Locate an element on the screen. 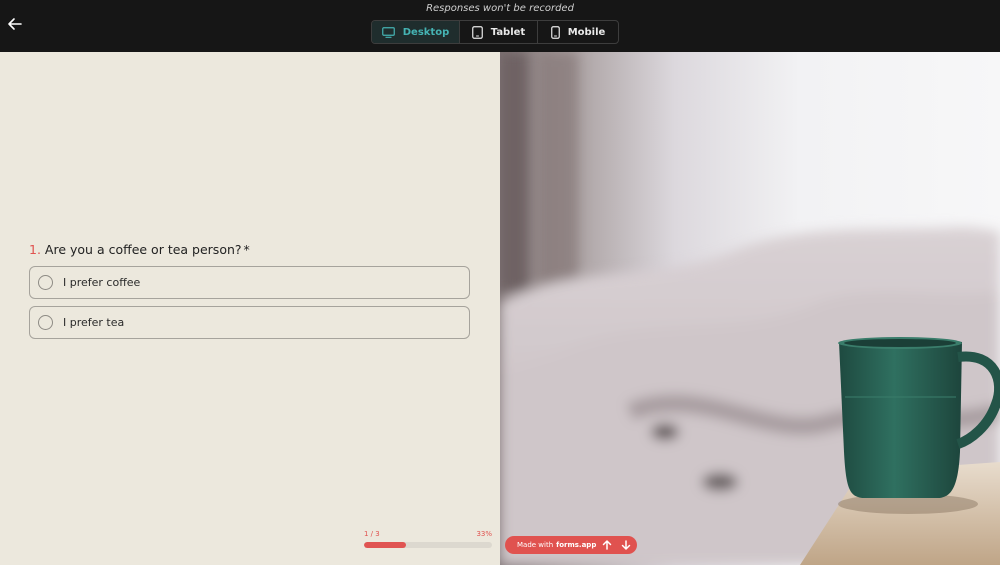 The image size is (1000, 565). responses-notice: Responses won't be recorded is located at coordinates (500, 8).